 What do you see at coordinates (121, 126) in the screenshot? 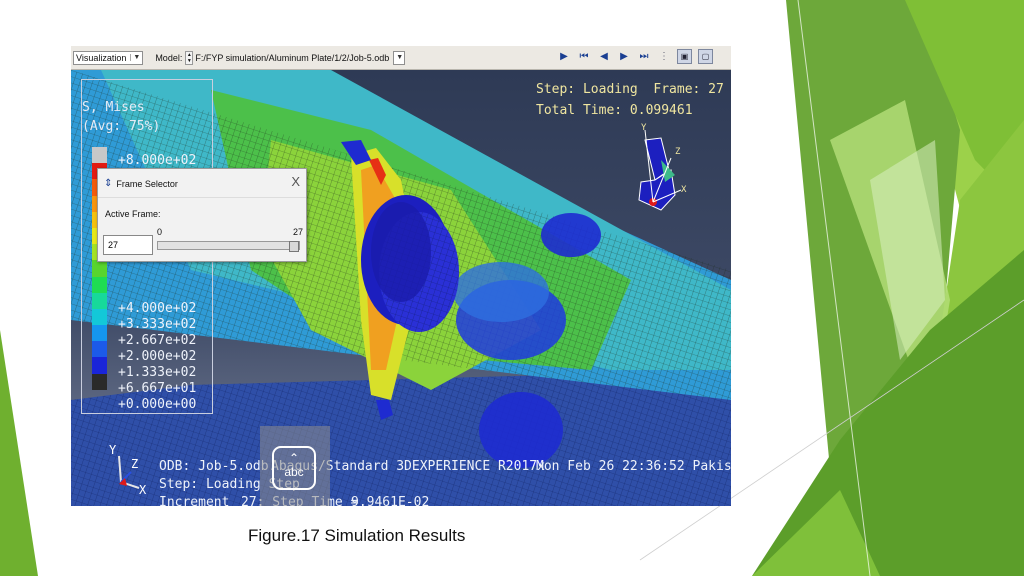
I see `legend-averaging: (Avg: 75%)` at bounding box center [121, 126].